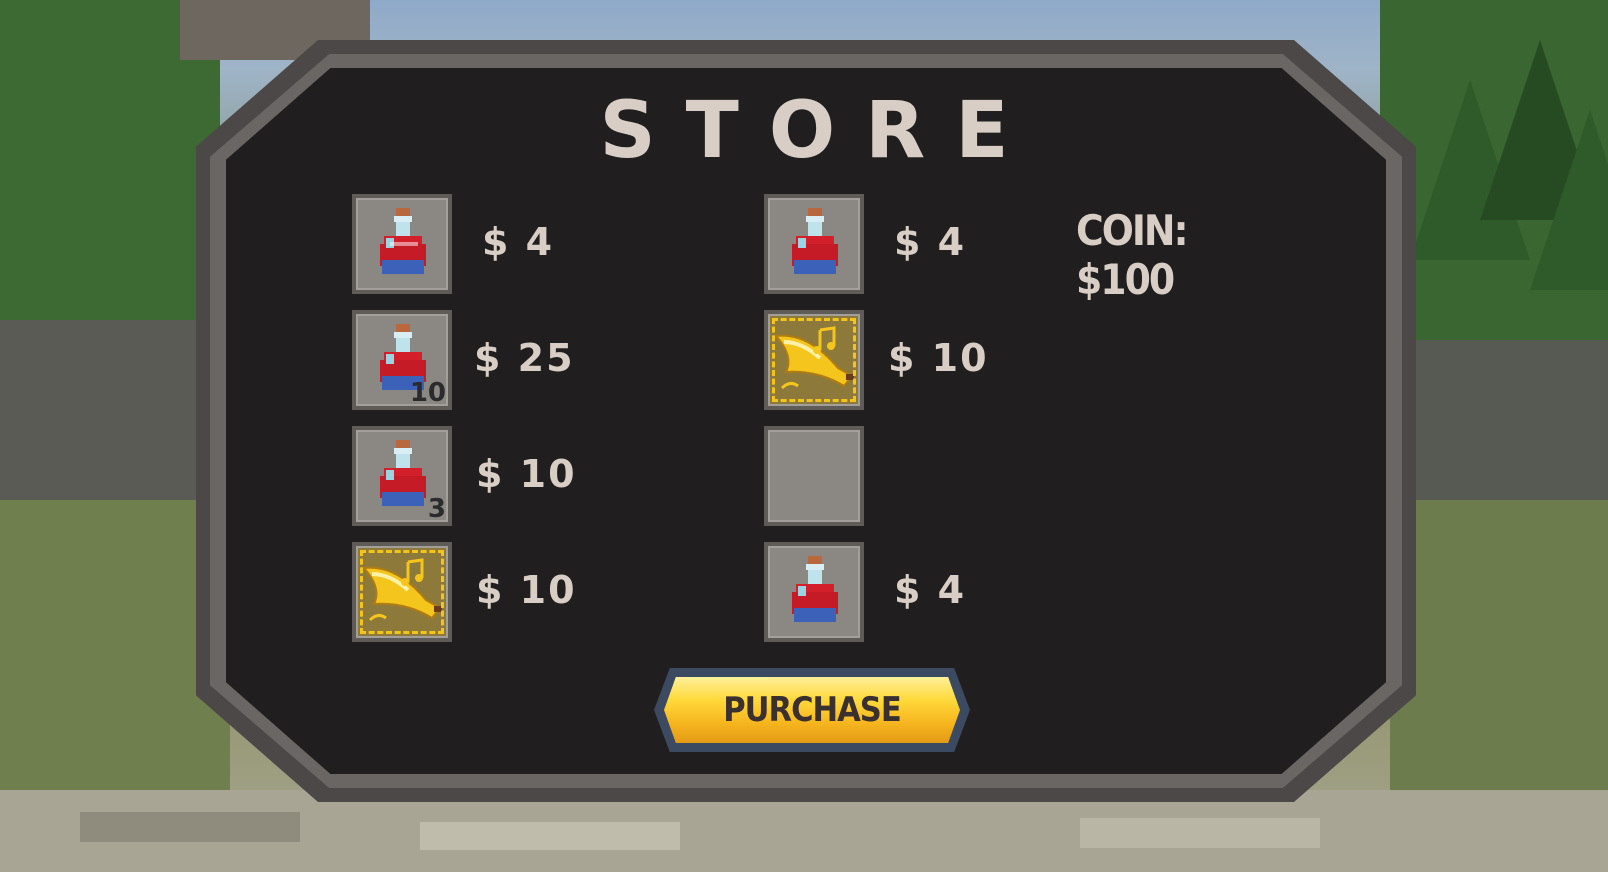  Describe the element at coordinates (402, 476) in the screenshot. I see `store-slot-left-3: 3` at that location.